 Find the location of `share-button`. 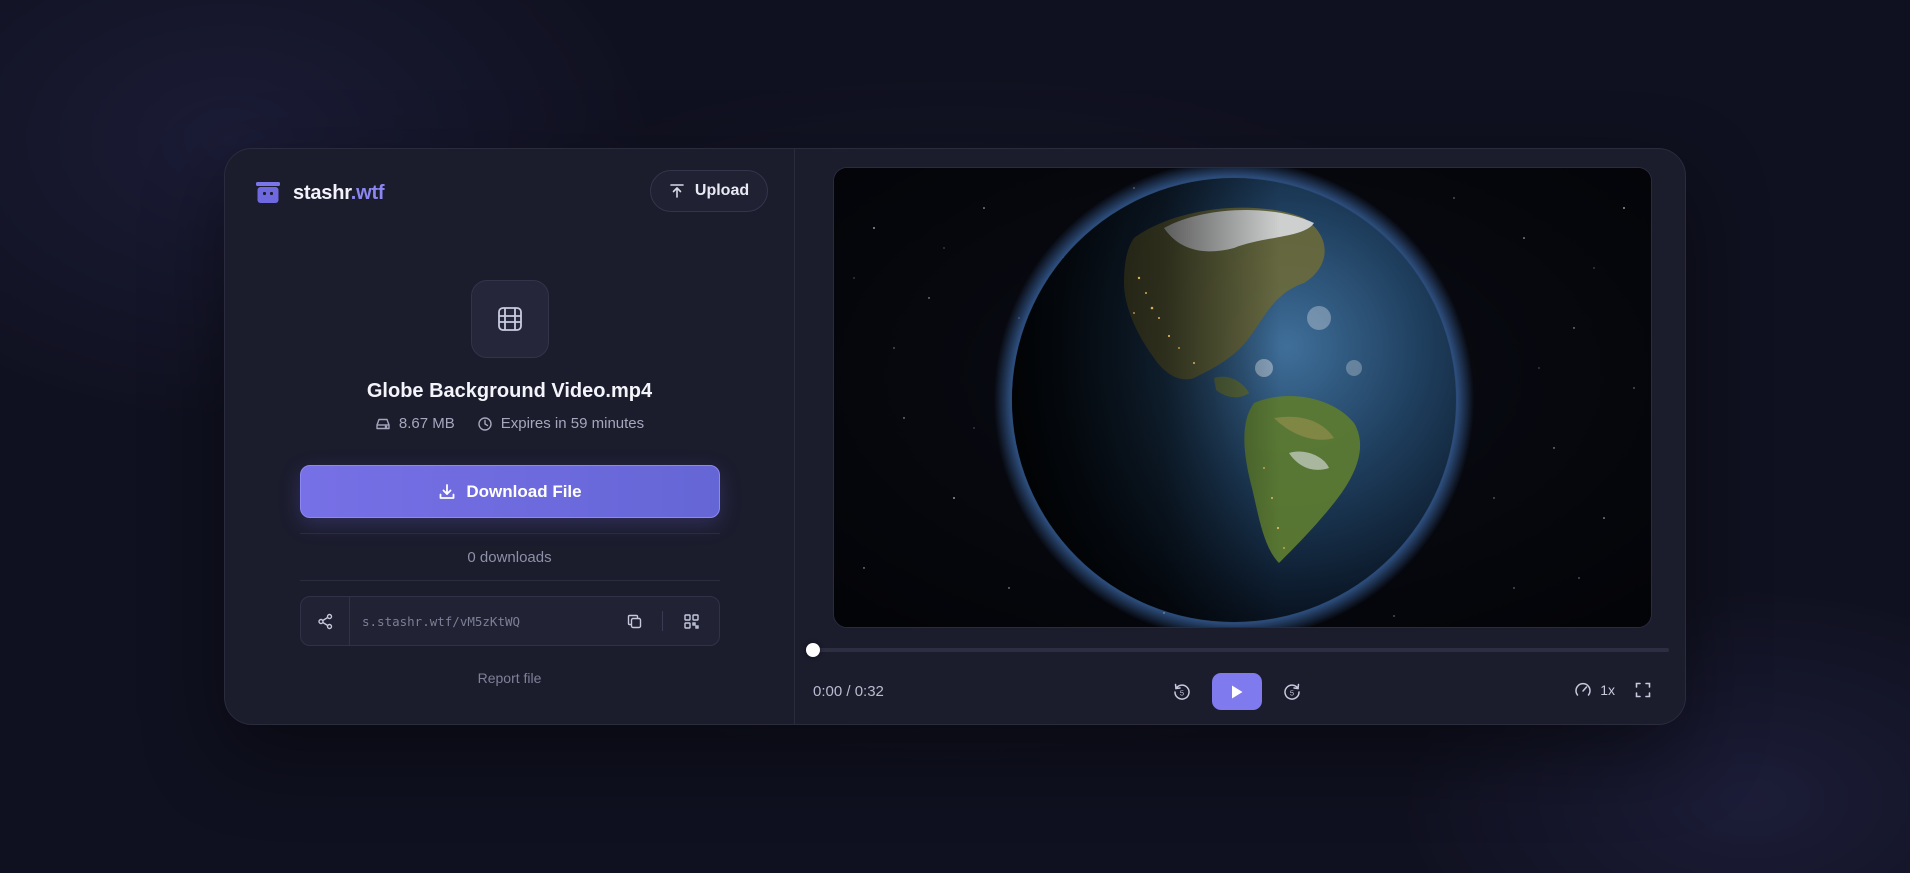

share-button is located at coordinates (325, 621).